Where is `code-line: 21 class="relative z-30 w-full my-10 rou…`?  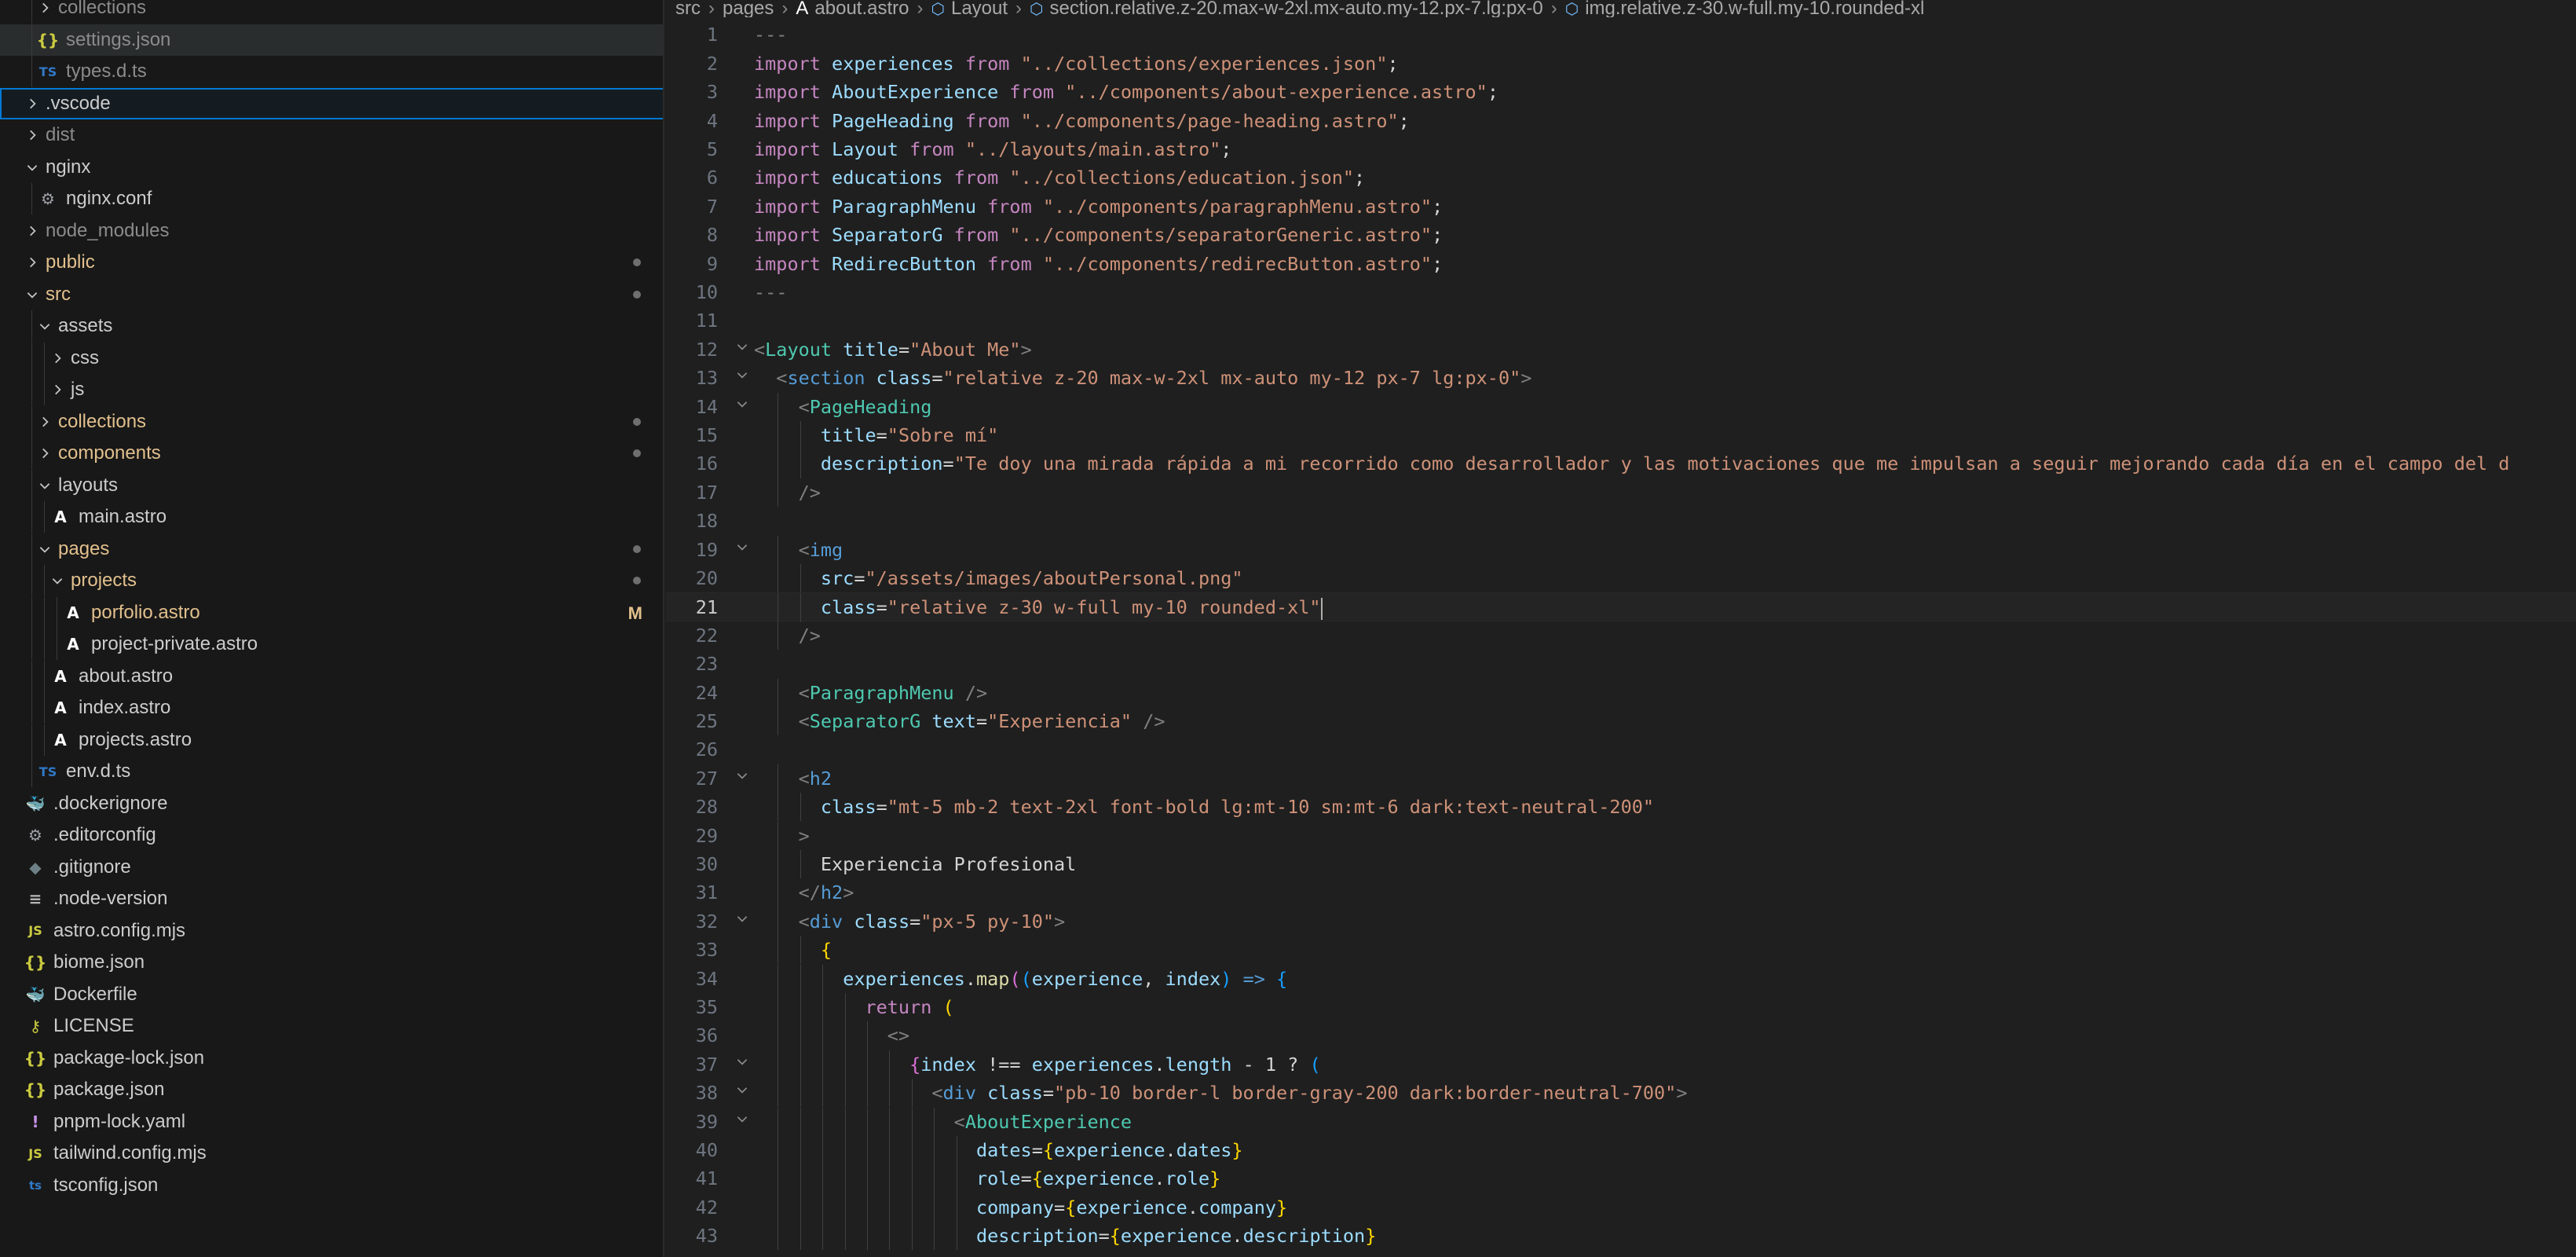
code-line: 21 class="relative z-30 w-full my-10 rou… is located at coordinates (1621, 607).